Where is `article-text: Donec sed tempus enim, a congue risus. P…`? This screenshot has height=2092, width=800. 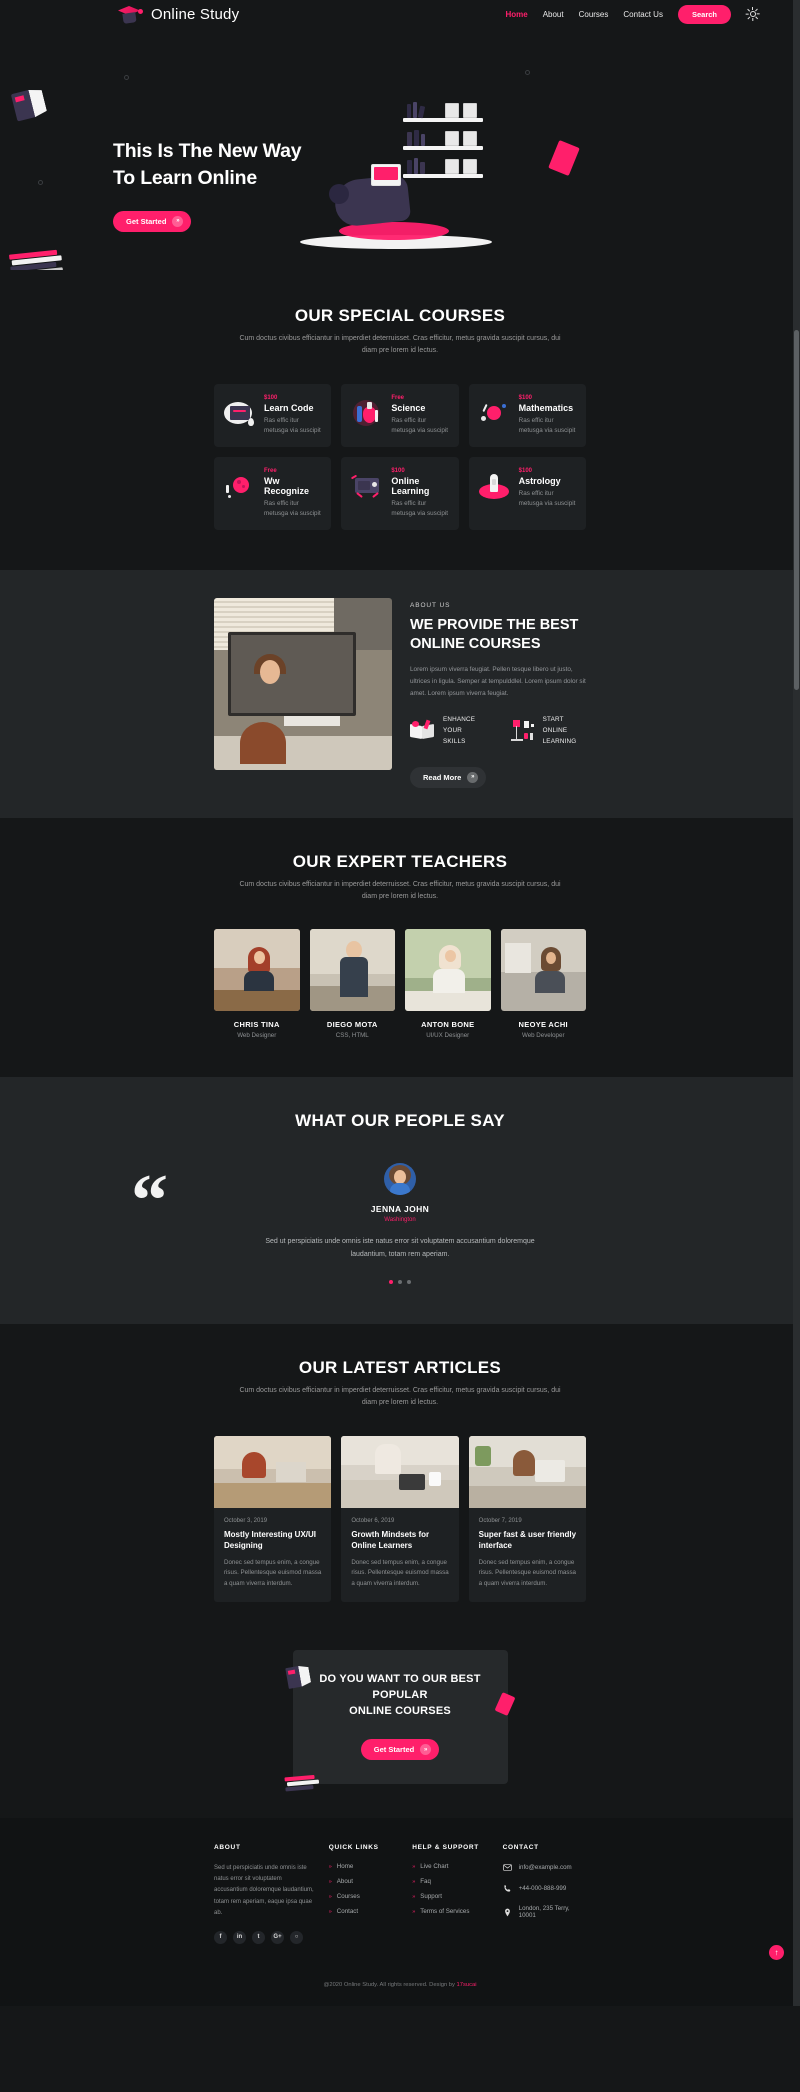
article-text: Donec sed tempus enim, a congue risus. P… is located at coordinates (527, 1572).